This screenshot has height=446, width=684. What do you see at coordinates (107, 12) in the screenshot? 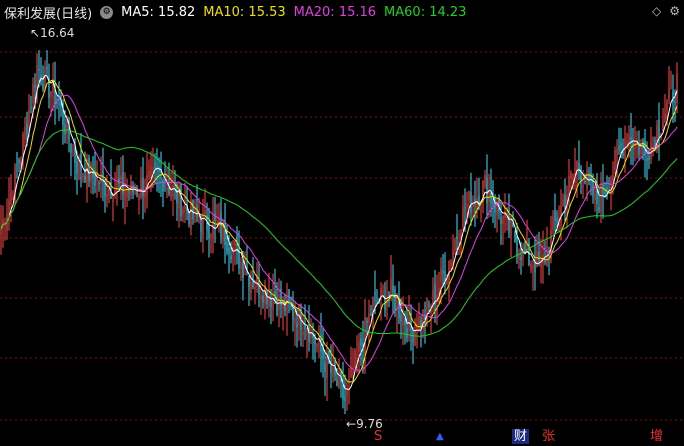
I see `indicator-options-icon: ⚙` at bounding box center [107, 12].